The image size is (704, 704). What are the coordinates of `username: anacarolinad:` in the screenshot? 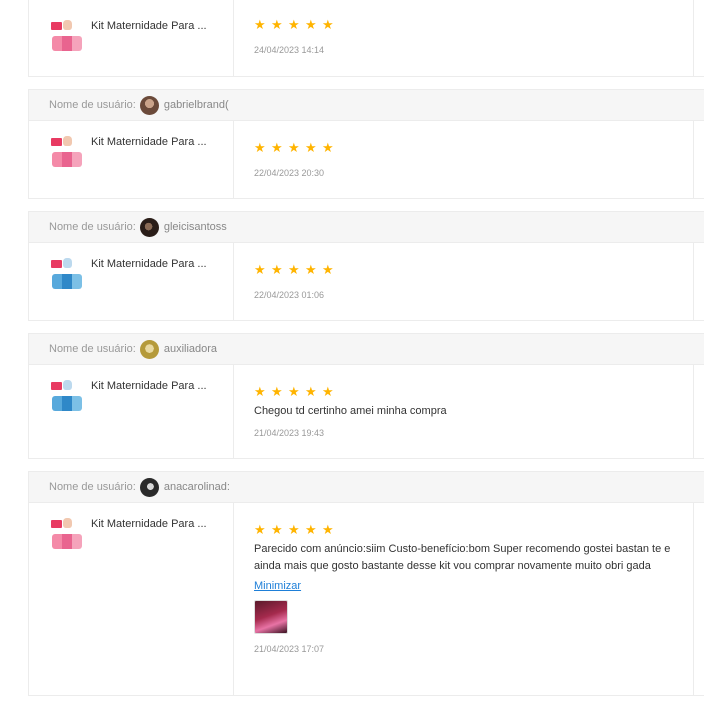 It's located at (196, 487).